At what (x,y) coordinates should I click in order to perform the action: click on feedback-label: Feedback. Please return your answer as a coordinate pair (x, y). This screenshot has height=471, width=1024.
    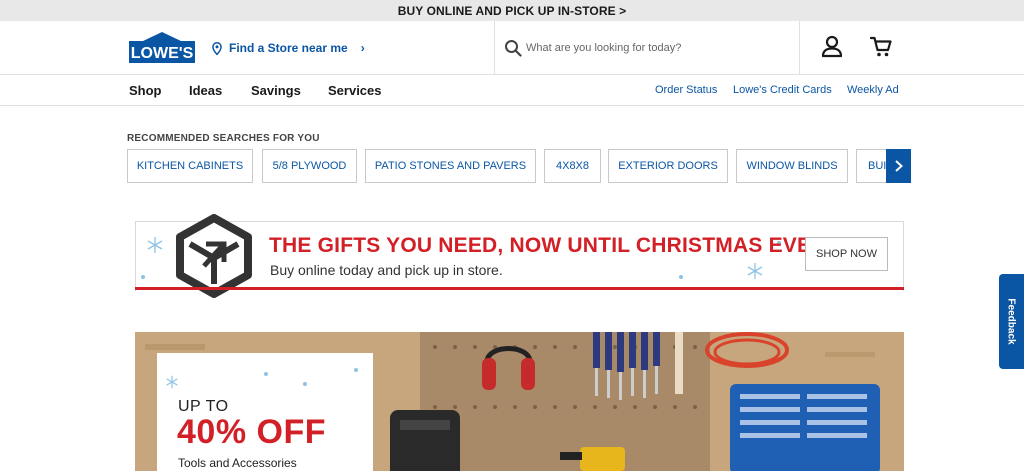
    Looking at the image, I should click on (1012, 321).